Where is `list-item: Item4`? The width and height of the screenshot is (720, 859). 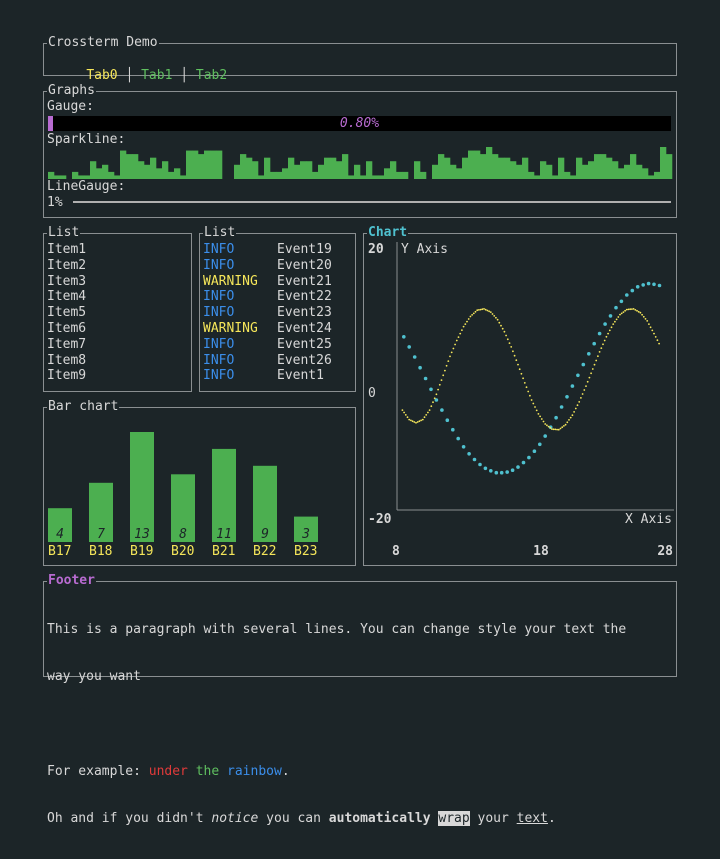
list-item: Item4 is located at coordinates (66, 297).